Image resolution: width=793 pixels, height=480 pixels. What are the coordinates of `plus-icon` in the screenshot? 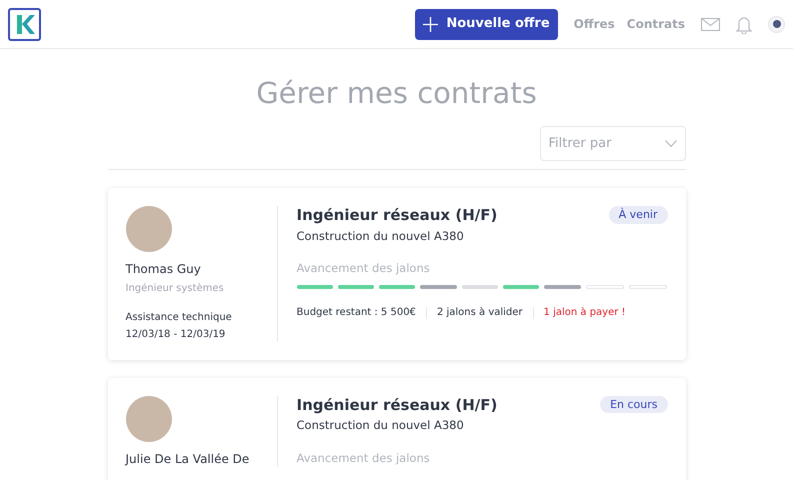 It's located at (430, 24).